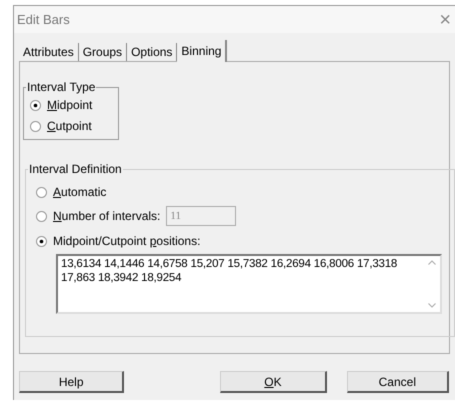 This screenshot has width=455, height=403. I want to click on option-label: Midpoint/Cutpoint positions:, so click(126, 241).